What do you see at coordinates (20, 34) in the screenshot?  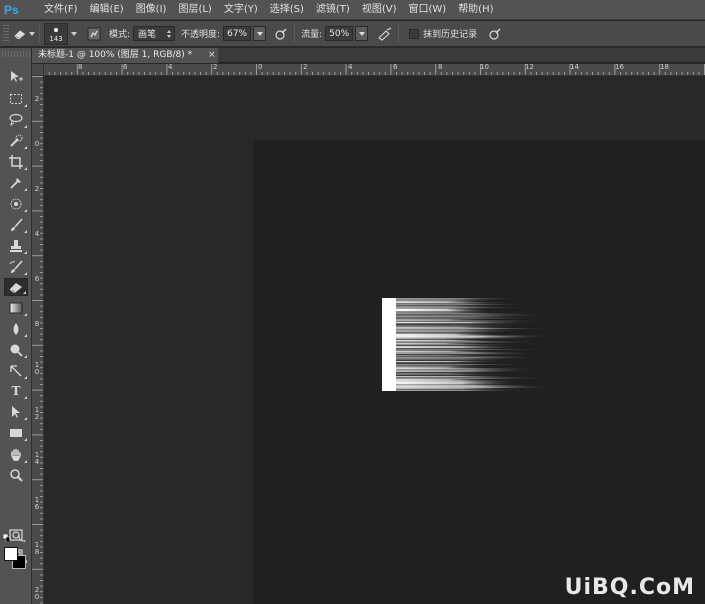 I see `eraser-icon` at bounding box center [20, 34].